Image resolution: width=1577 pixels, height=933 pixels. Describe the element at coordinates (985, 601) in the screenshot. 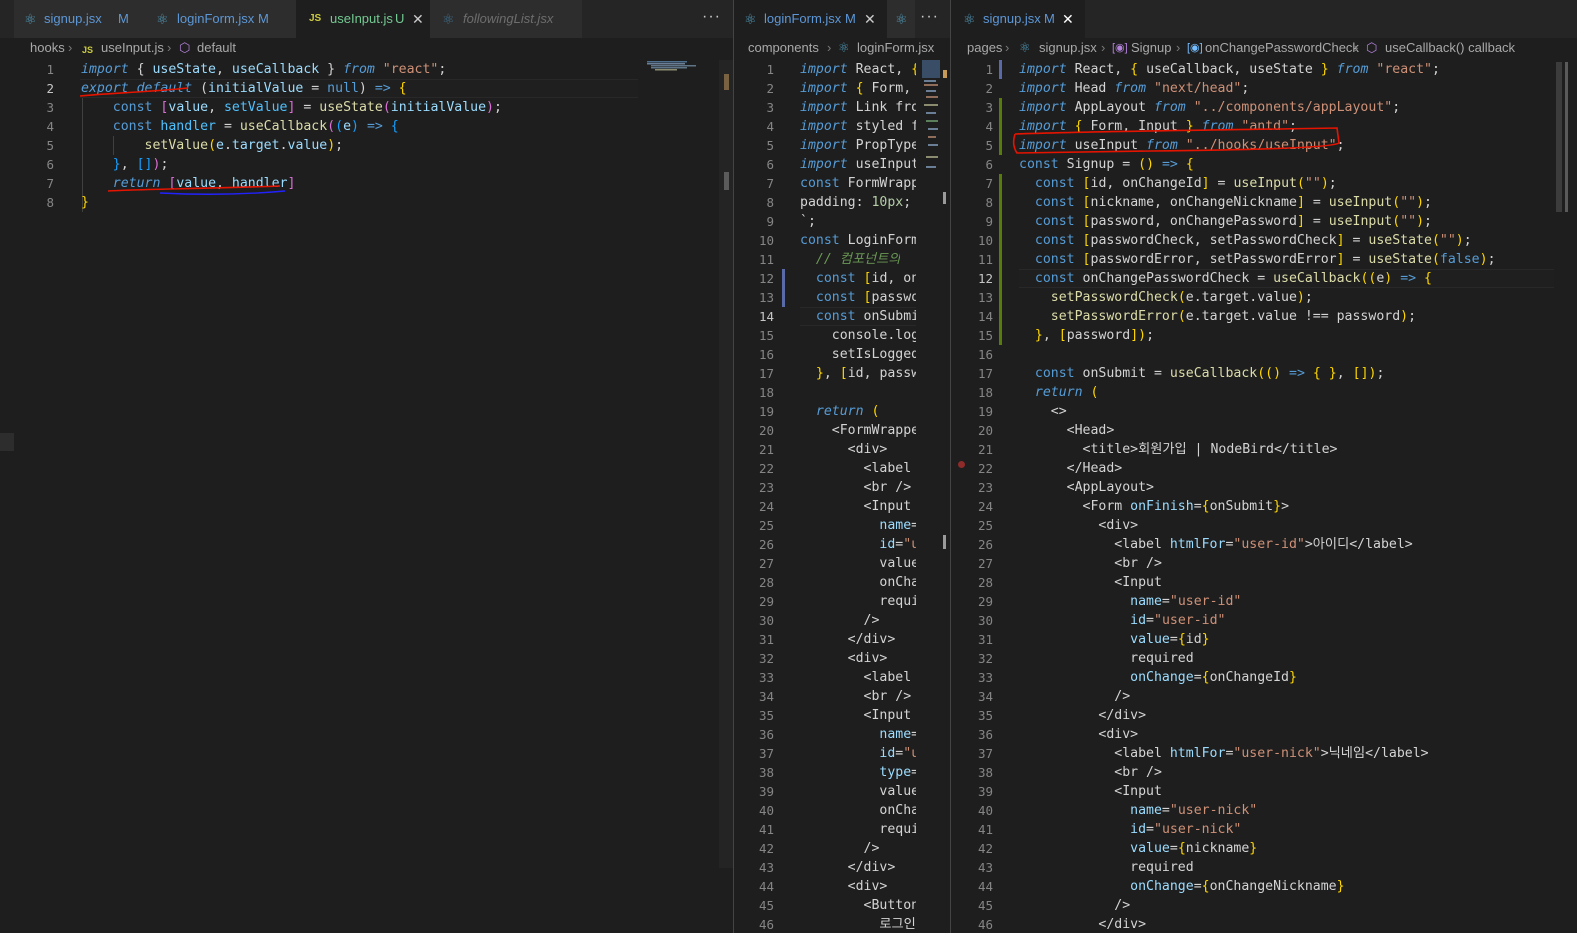

I see `line-number: 29` at that location.